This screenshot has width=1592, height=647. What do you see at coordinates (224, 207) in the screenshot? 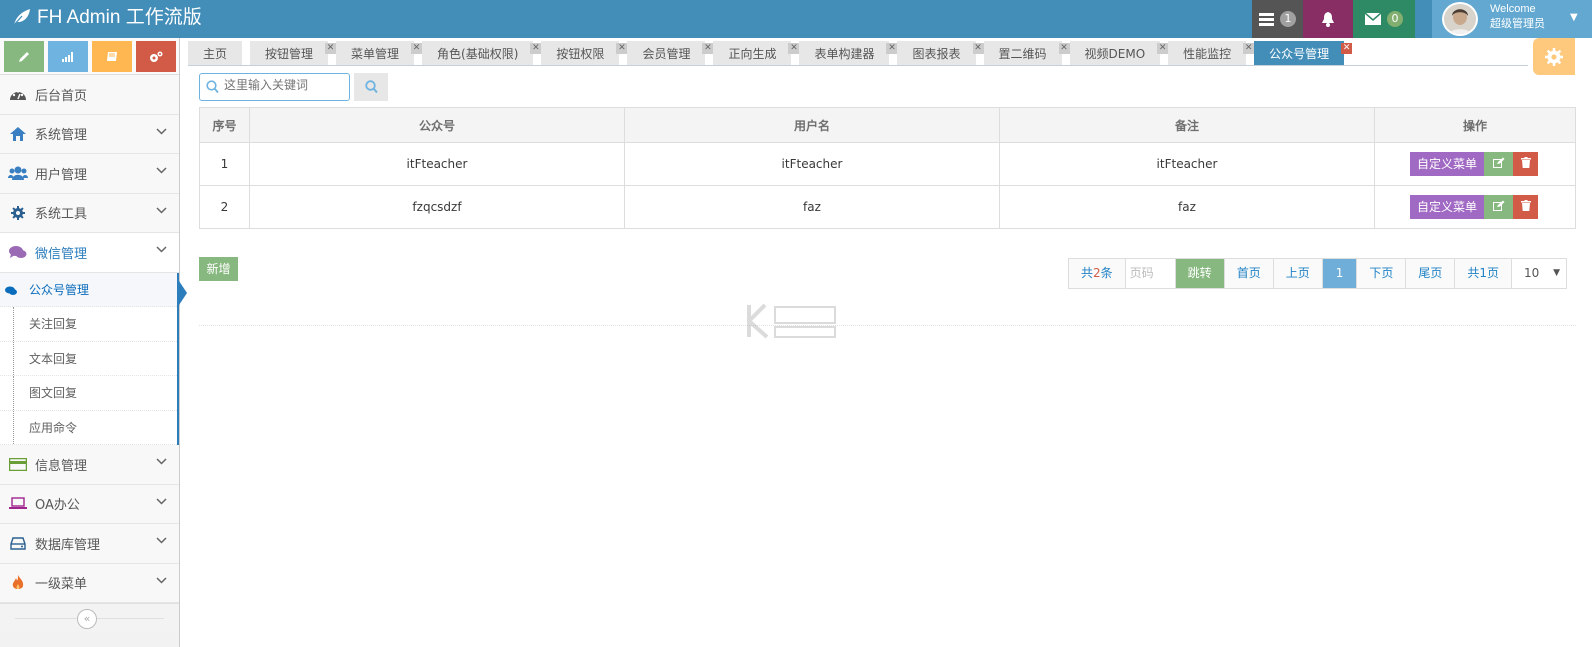
I see `cell-index: 2` at bounding box center [224, 207].